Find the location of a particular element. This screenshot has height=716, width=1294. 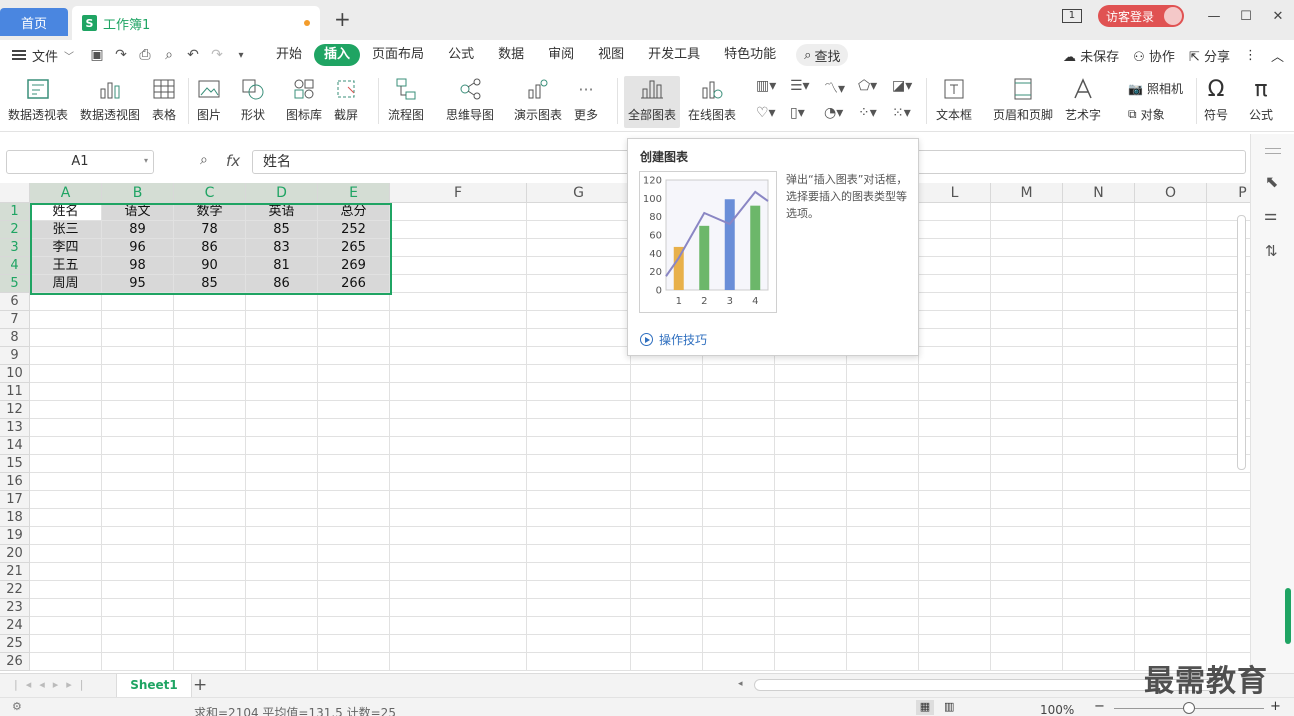

cell-f20 is located at coordinates (458, 554).